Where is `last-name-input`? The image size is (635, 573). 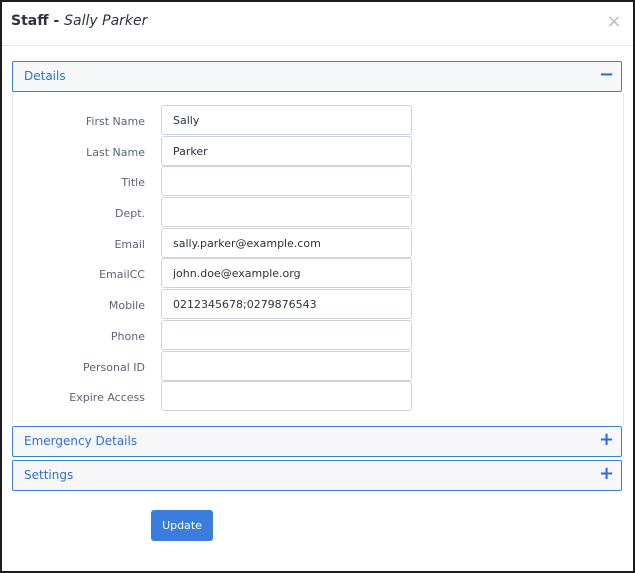 last-name-input is located at coordinates (286, 151).